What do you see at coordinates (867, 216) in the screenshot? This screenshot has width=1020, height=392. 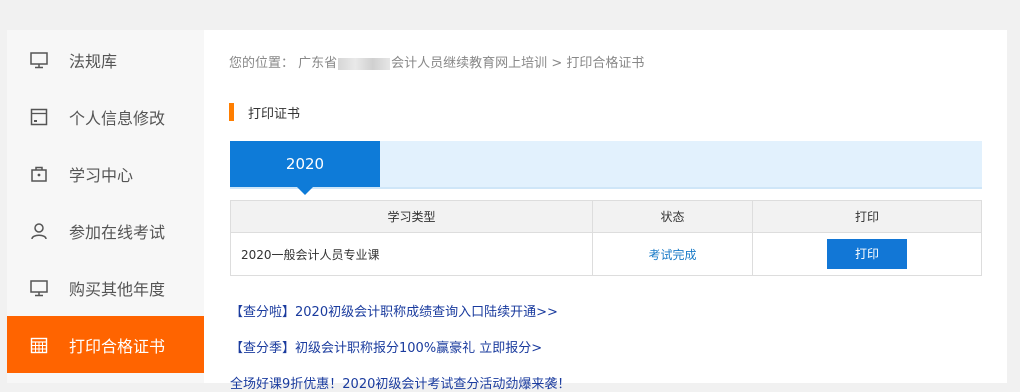 I see `column-header-print: 打印` at bounding box center [867, 216].